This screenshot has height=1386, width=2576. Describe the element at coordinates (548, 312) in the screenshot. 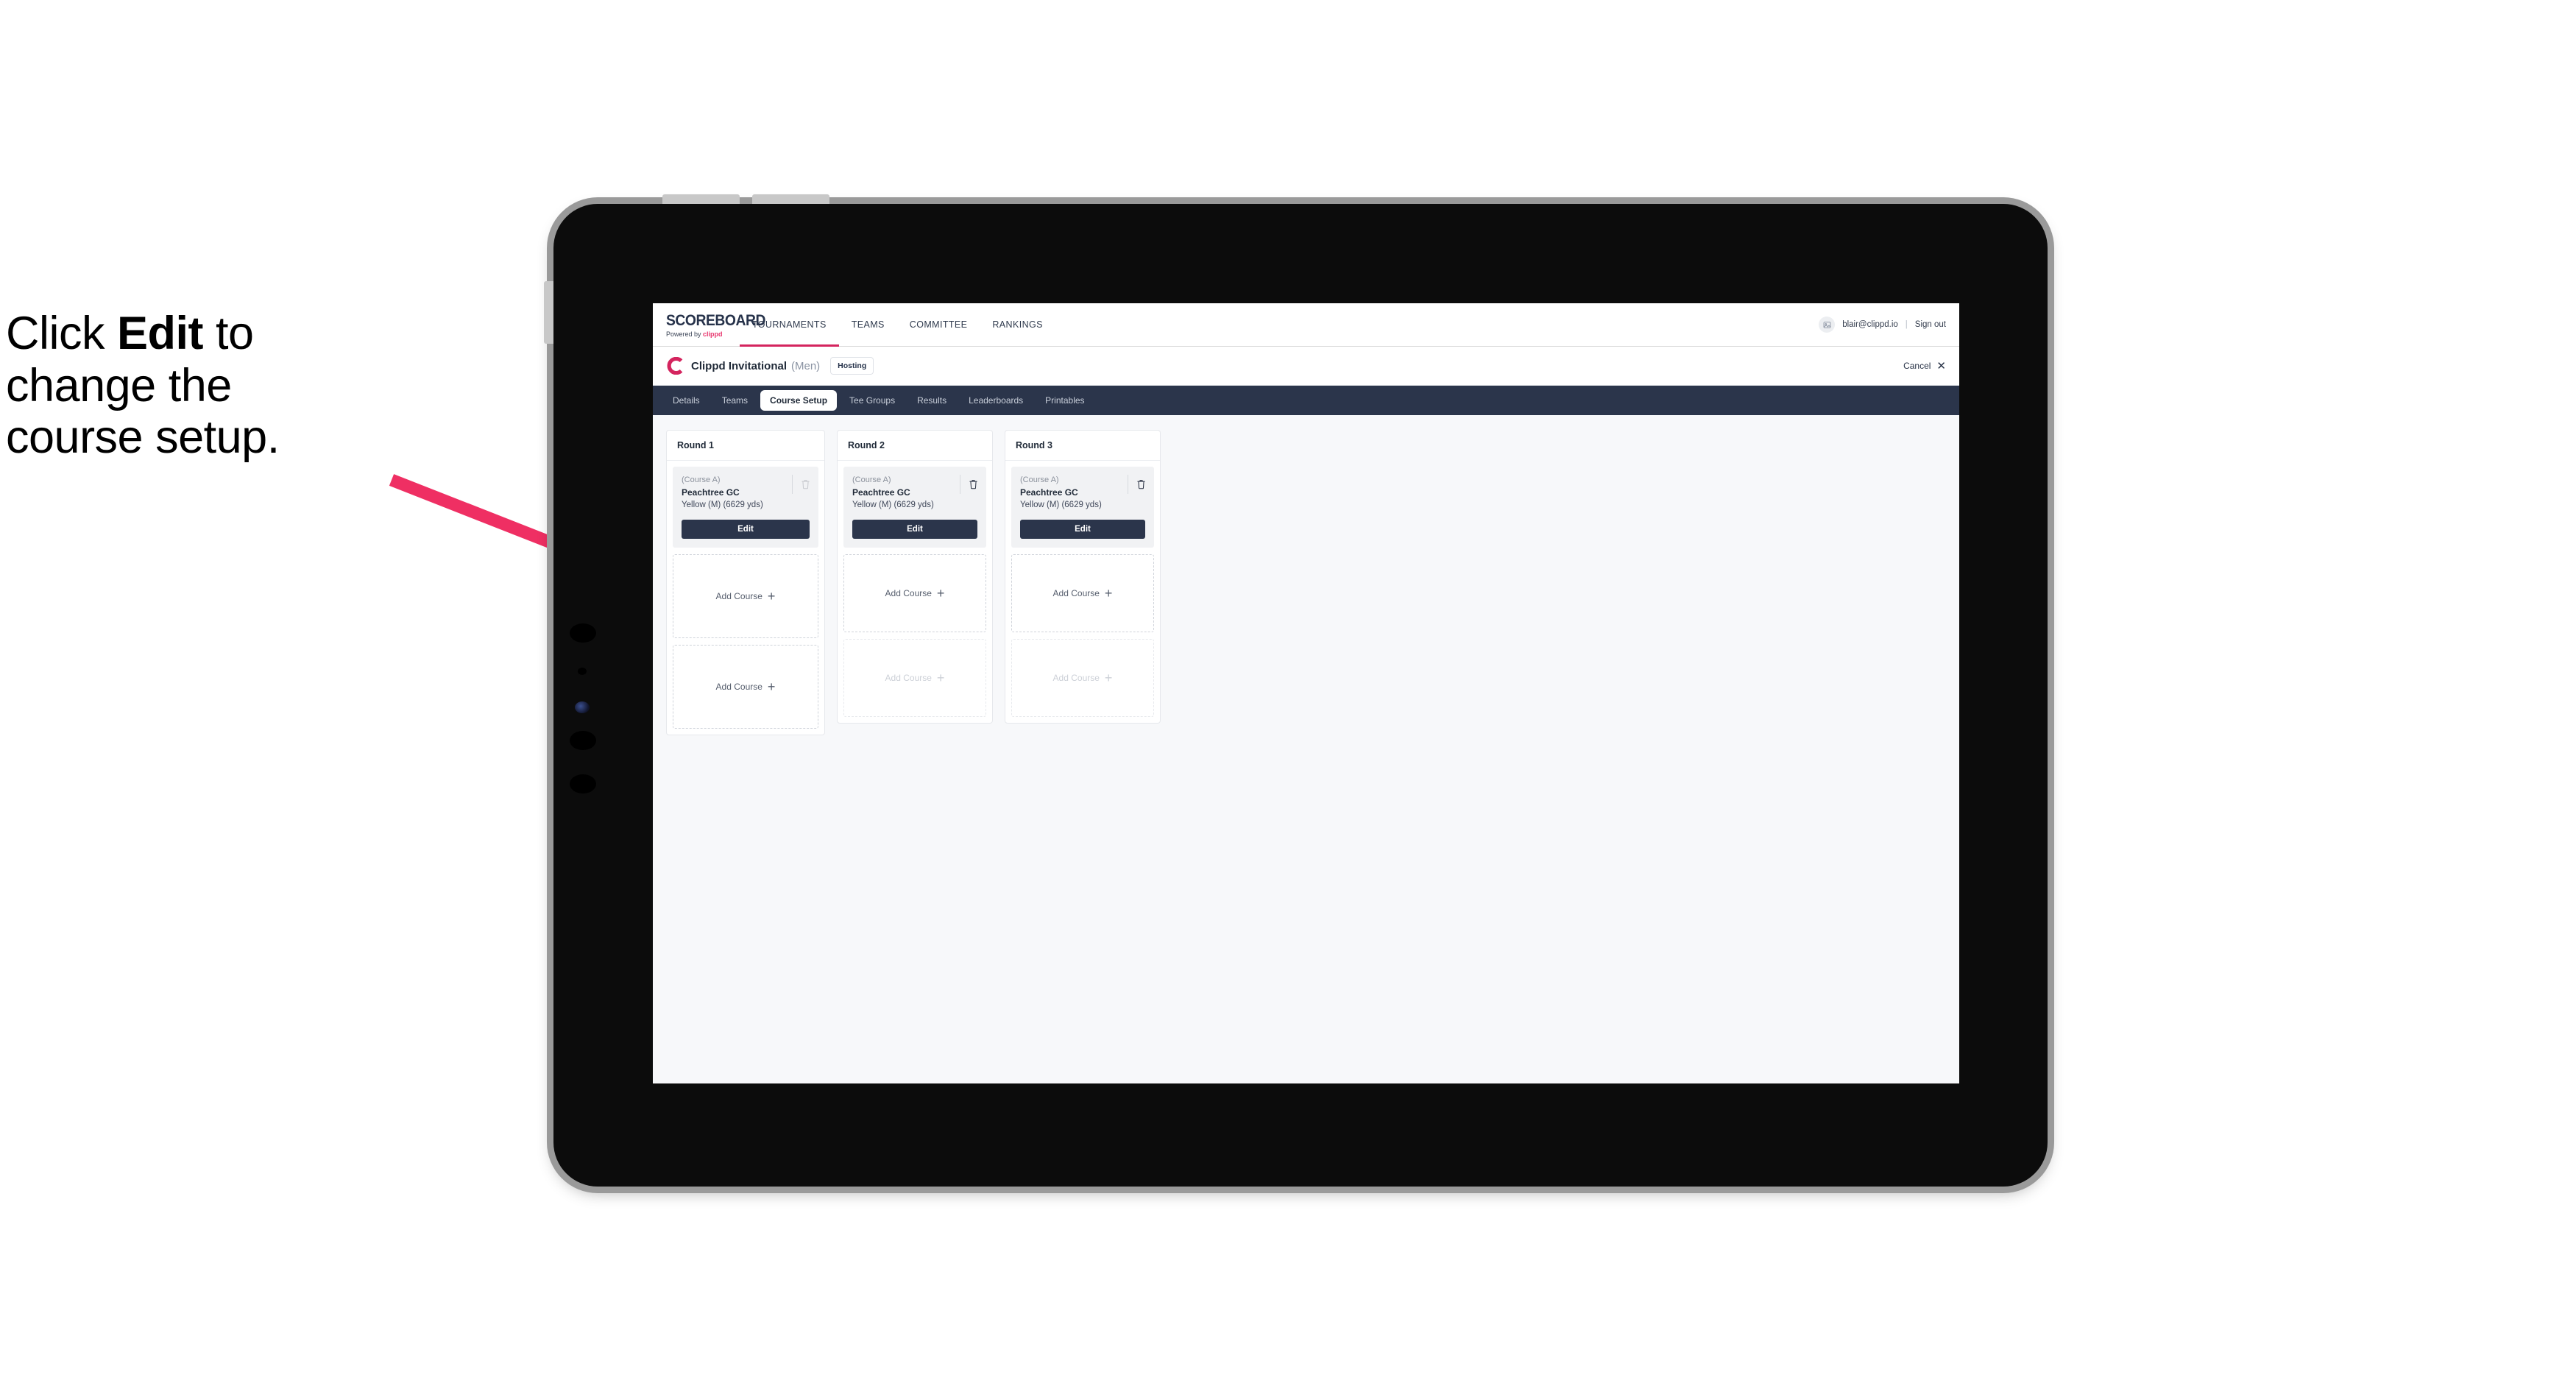

I see `power-button` at that location.